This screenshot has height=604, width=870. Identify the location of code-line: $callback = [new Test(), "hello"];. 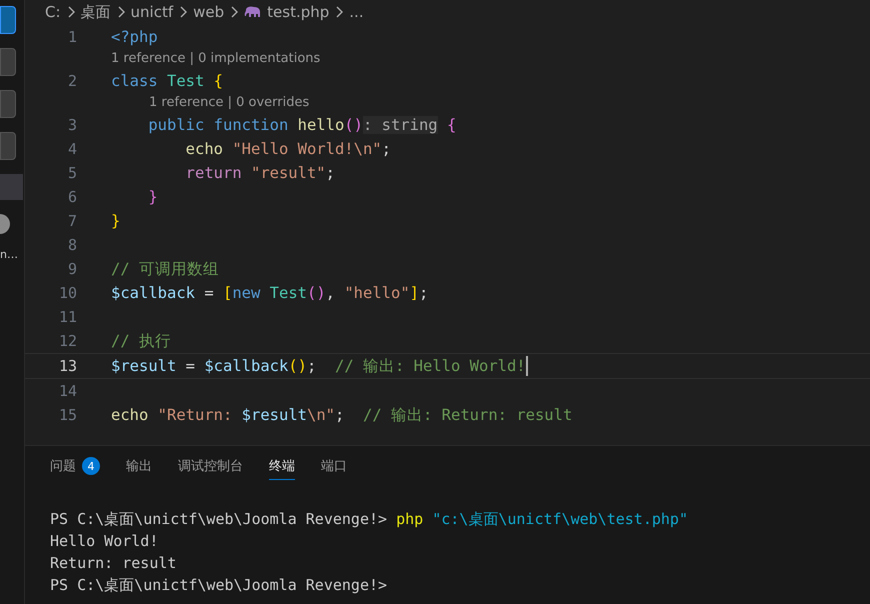
(269, 293).